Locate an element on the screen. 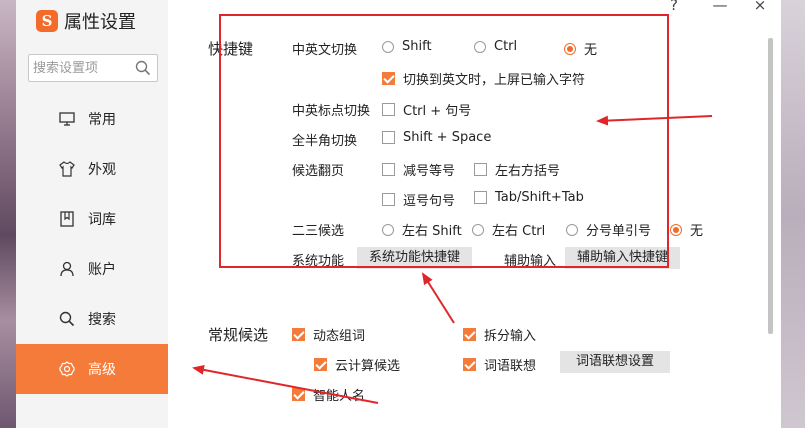  option-label: 云计算候选 is located at coordinates (368, 366).